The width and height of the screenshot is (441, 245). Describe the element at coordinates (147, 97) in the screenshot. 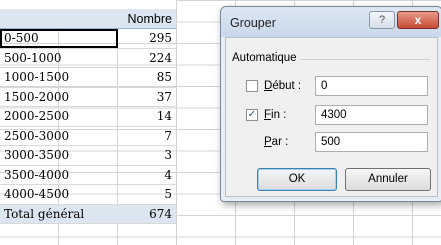

I see `row-value-cell: 37` at that location.